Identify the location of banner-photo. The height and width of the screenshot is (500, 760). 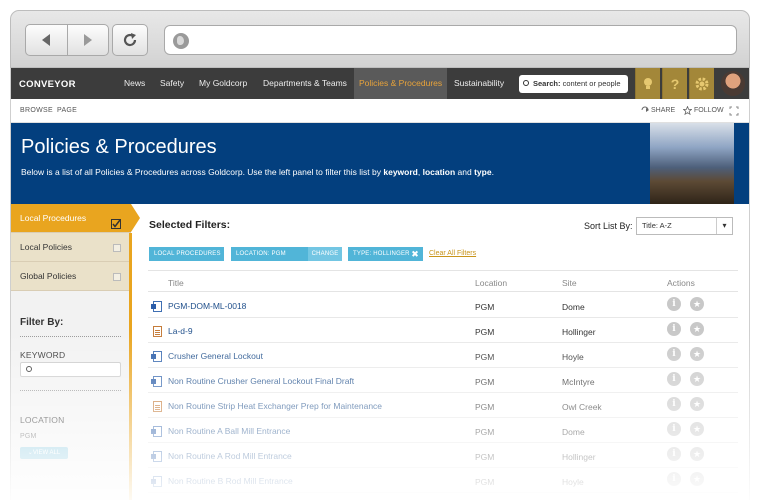
(692, 163).